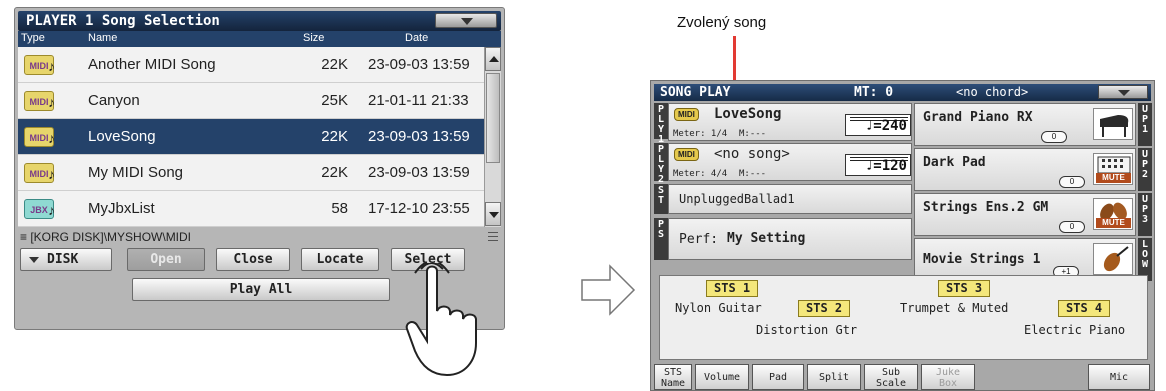 Image resolution: width=1166 pixels, height=391 pixels. What do you see at coordinates (1119, 377) in the screenshot?
I see `tab-mic: Mic` at bounding box center [1119, 377].